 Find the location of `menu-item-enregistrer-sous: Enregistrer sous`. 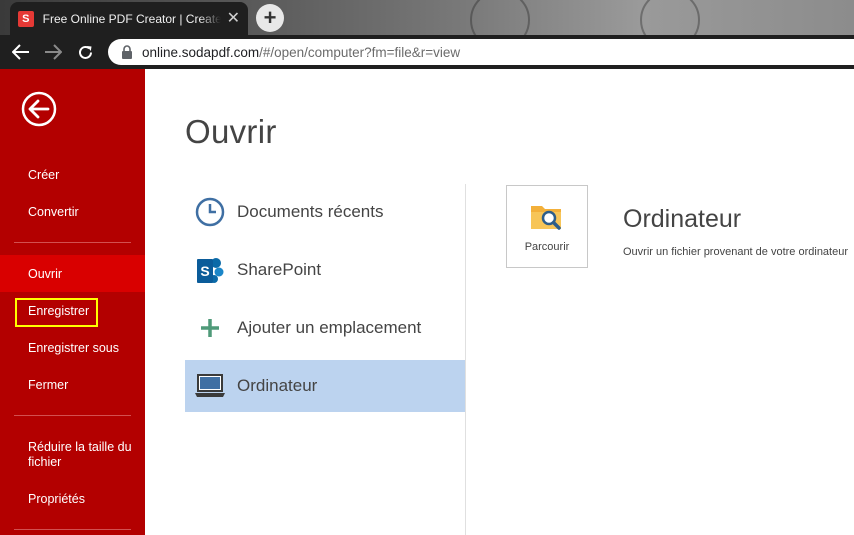

menu-item-enregistrer-sous: Enregistrer sous is located at coordinates (72, 348).